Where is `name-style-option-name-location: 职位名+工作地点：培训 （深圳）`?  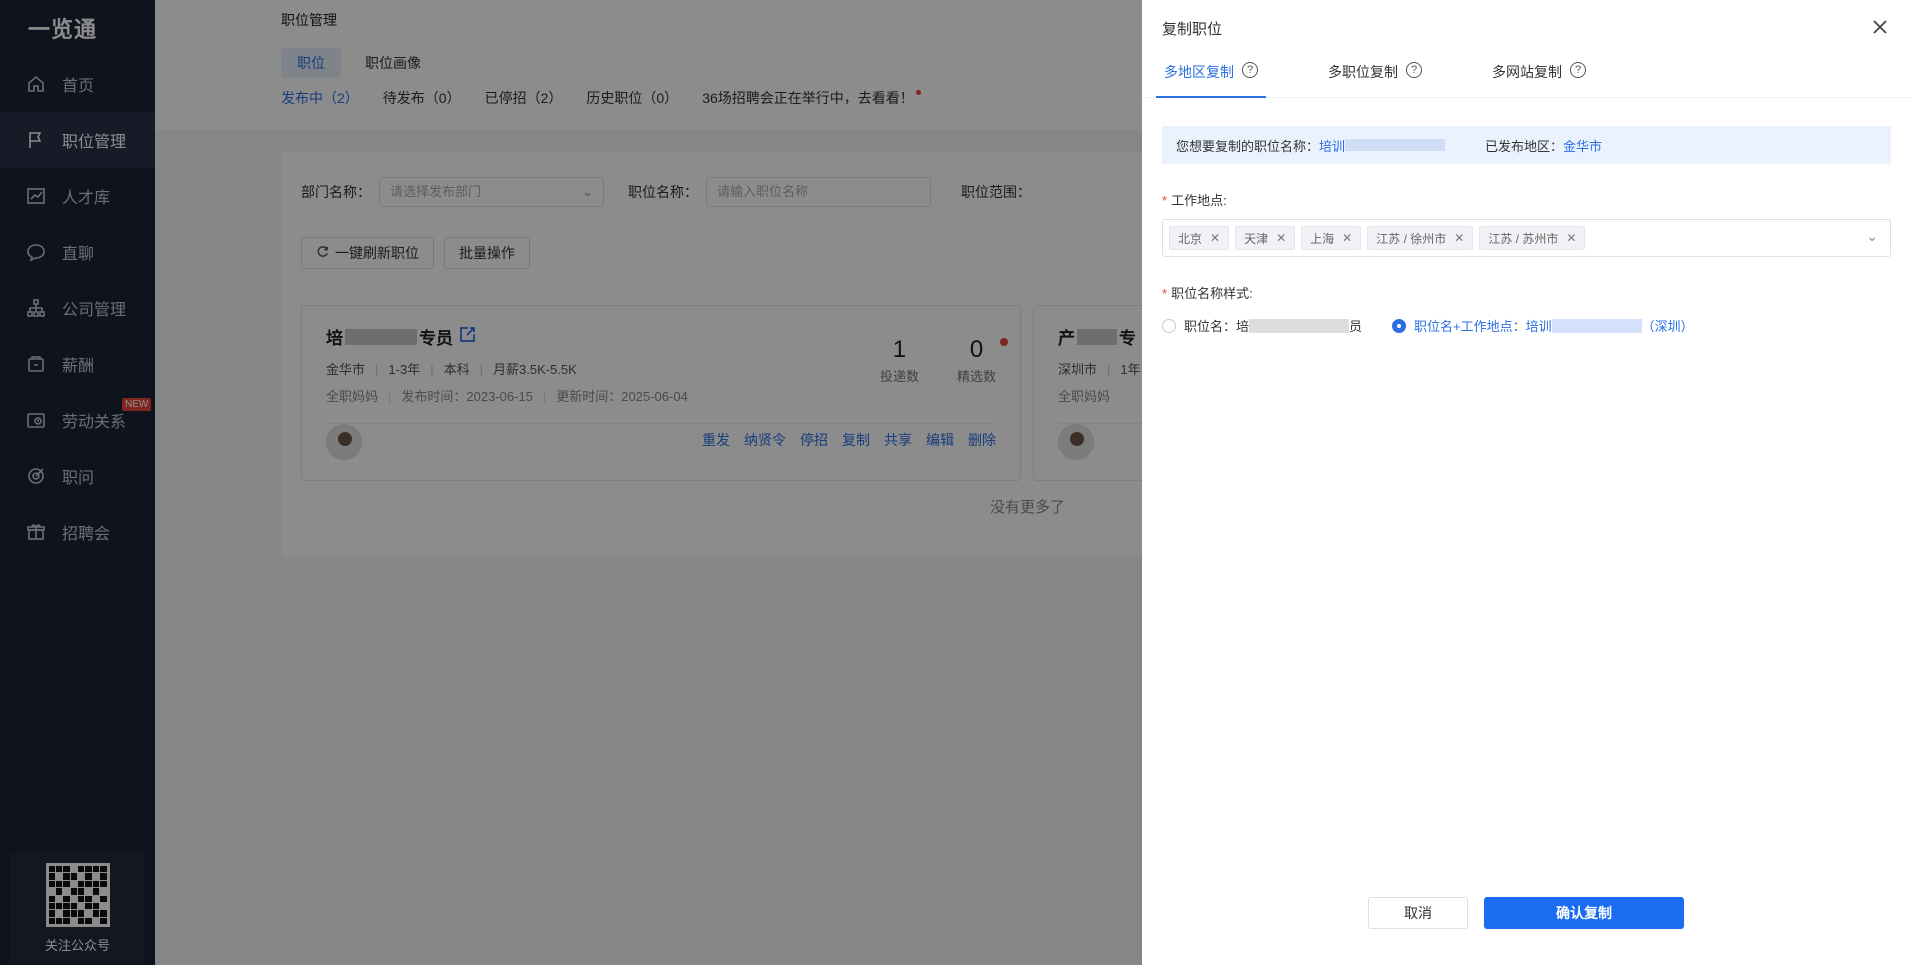 name-style-option-name-location: 职位名+工作地点：培训 （深圳） is located at coordinates (1543, 325).